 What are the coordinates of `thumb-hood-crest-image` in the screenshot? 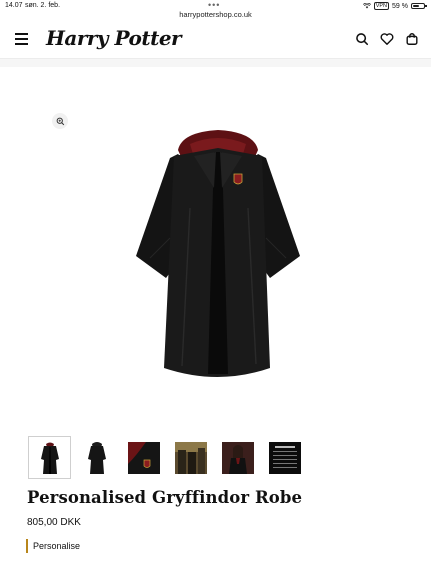 It's located at (143, 457).